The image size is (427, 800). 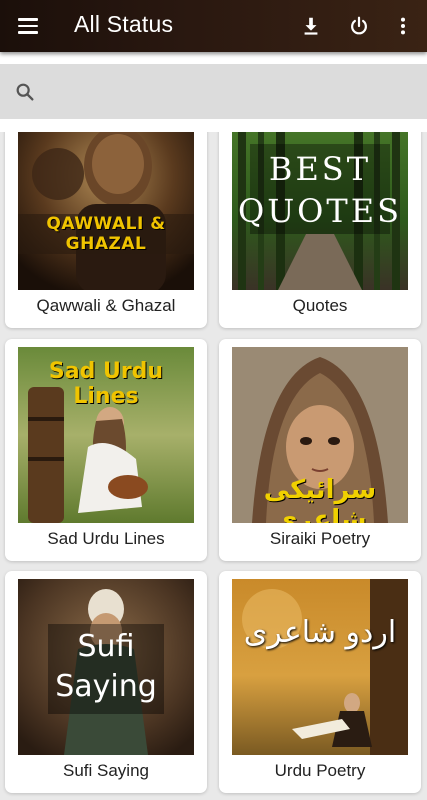 What do you see at coordinates (29, 26) in the screenshot?
I see `menu-icon` at bounding box center [29, 26].